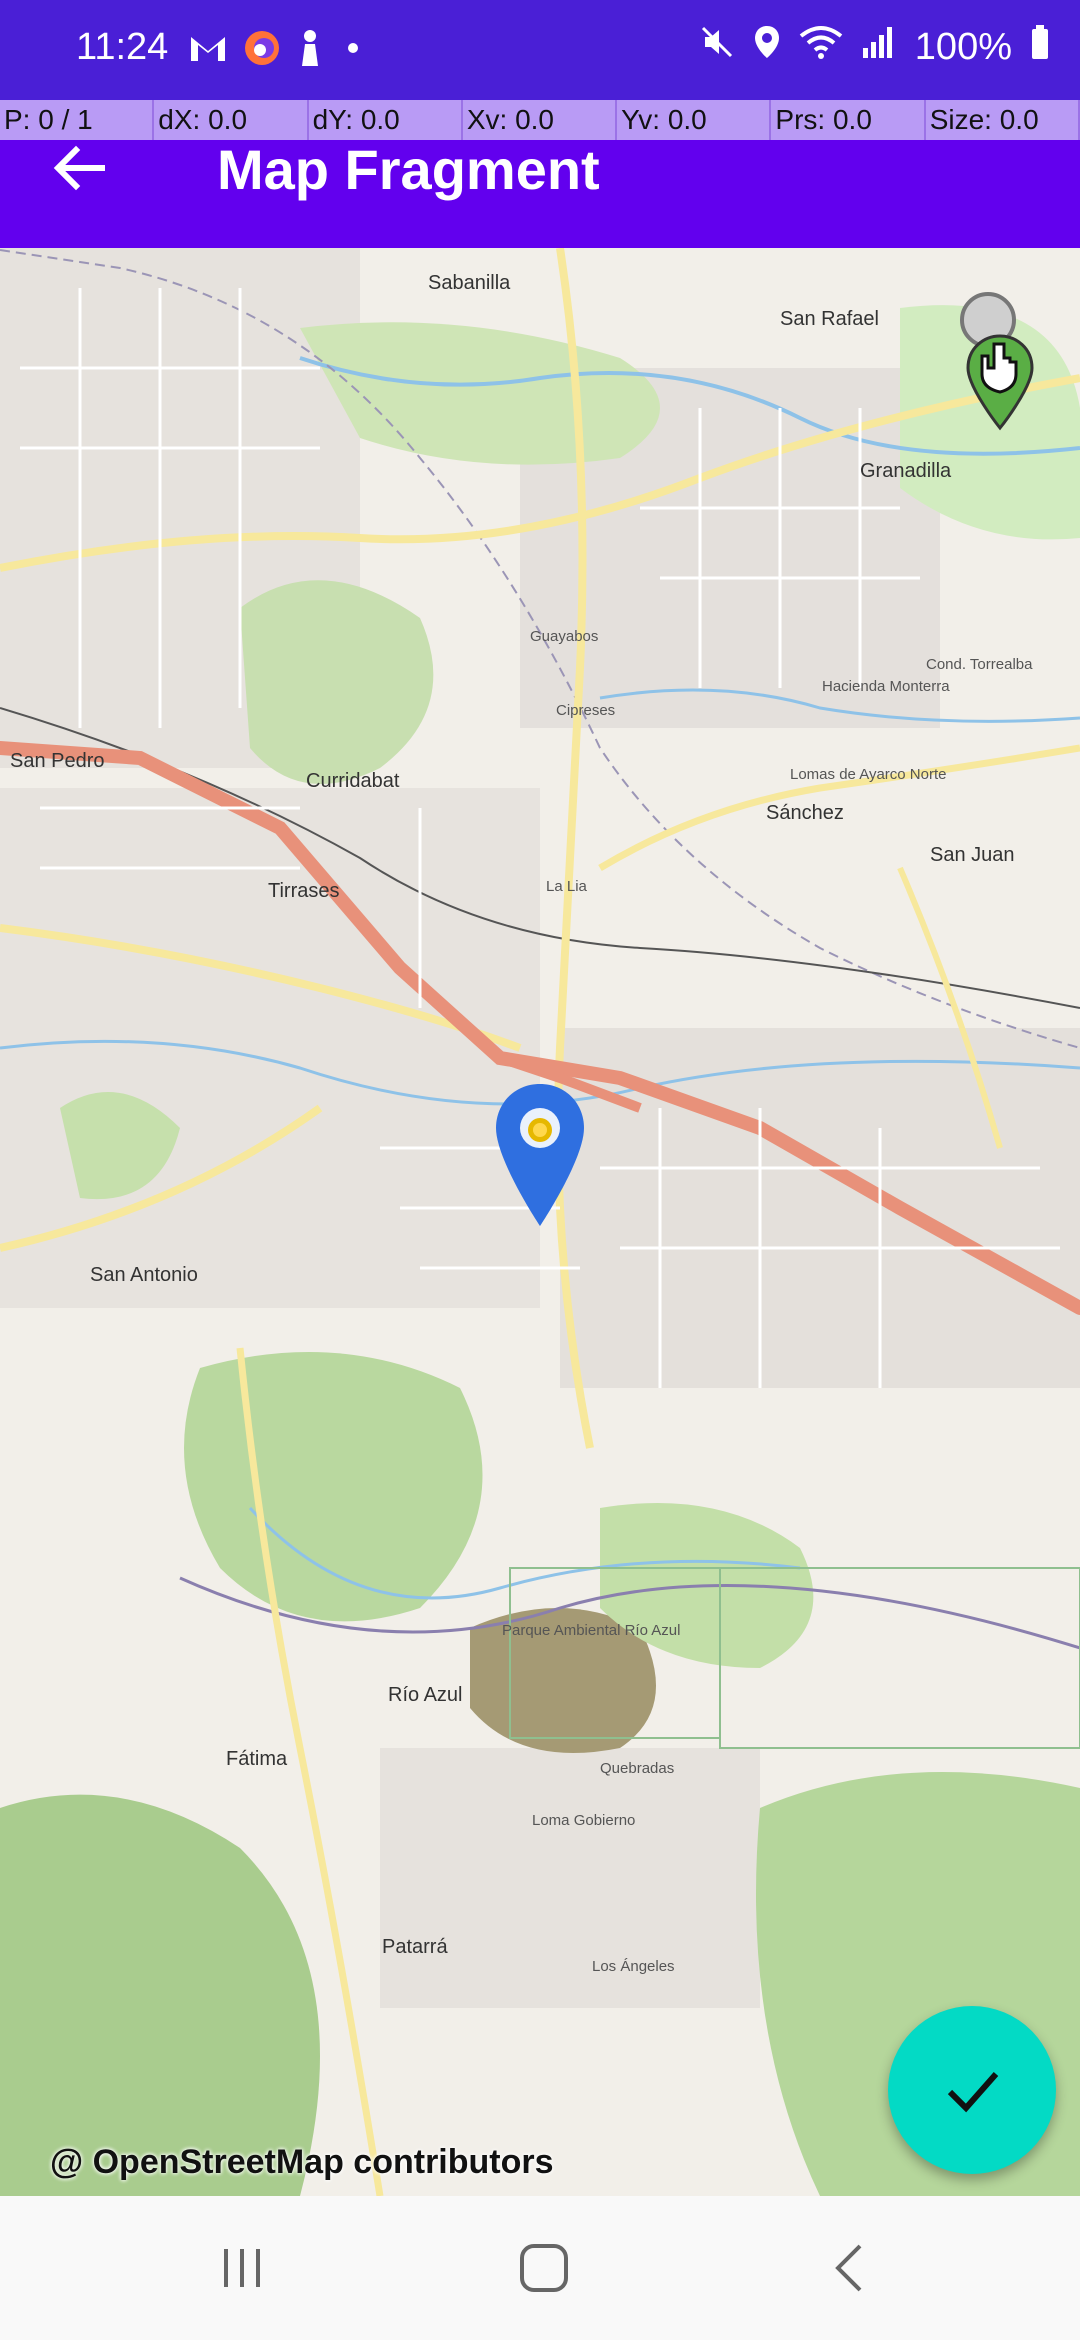 The width and height of the screenshot is (1080, 2340). What do you see at coordinates (304, 891) in the screenshot?
I see `map-label: Tirrases` at bounding box center [304, 891].